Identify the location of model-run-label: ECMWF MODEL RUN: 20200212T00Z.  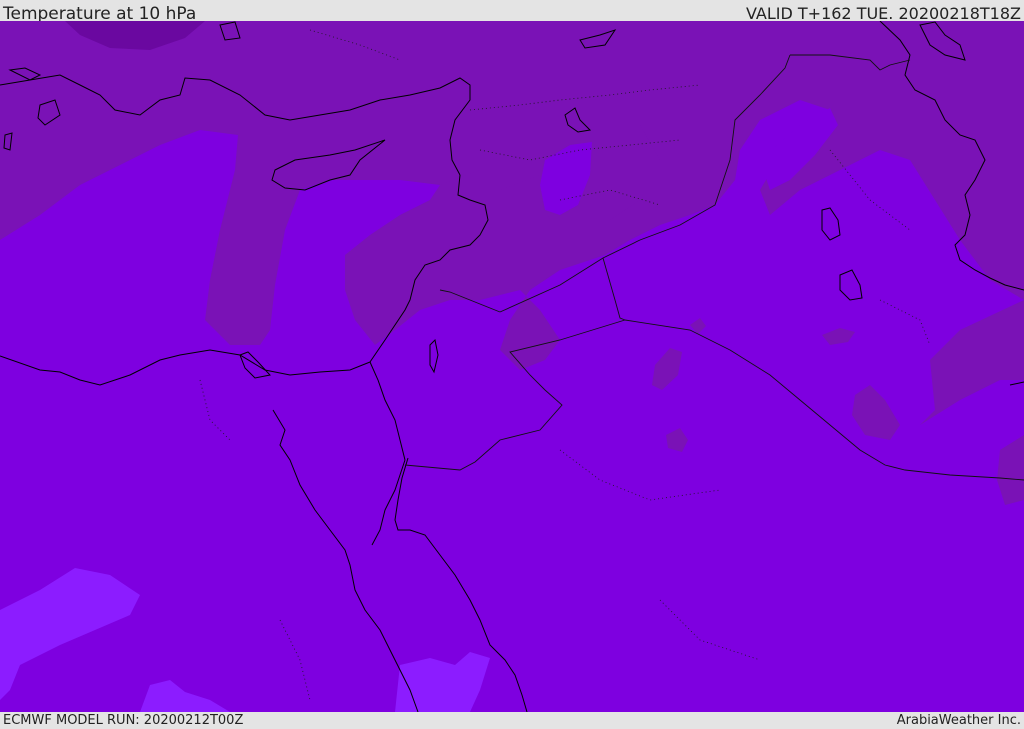
(123, 720).